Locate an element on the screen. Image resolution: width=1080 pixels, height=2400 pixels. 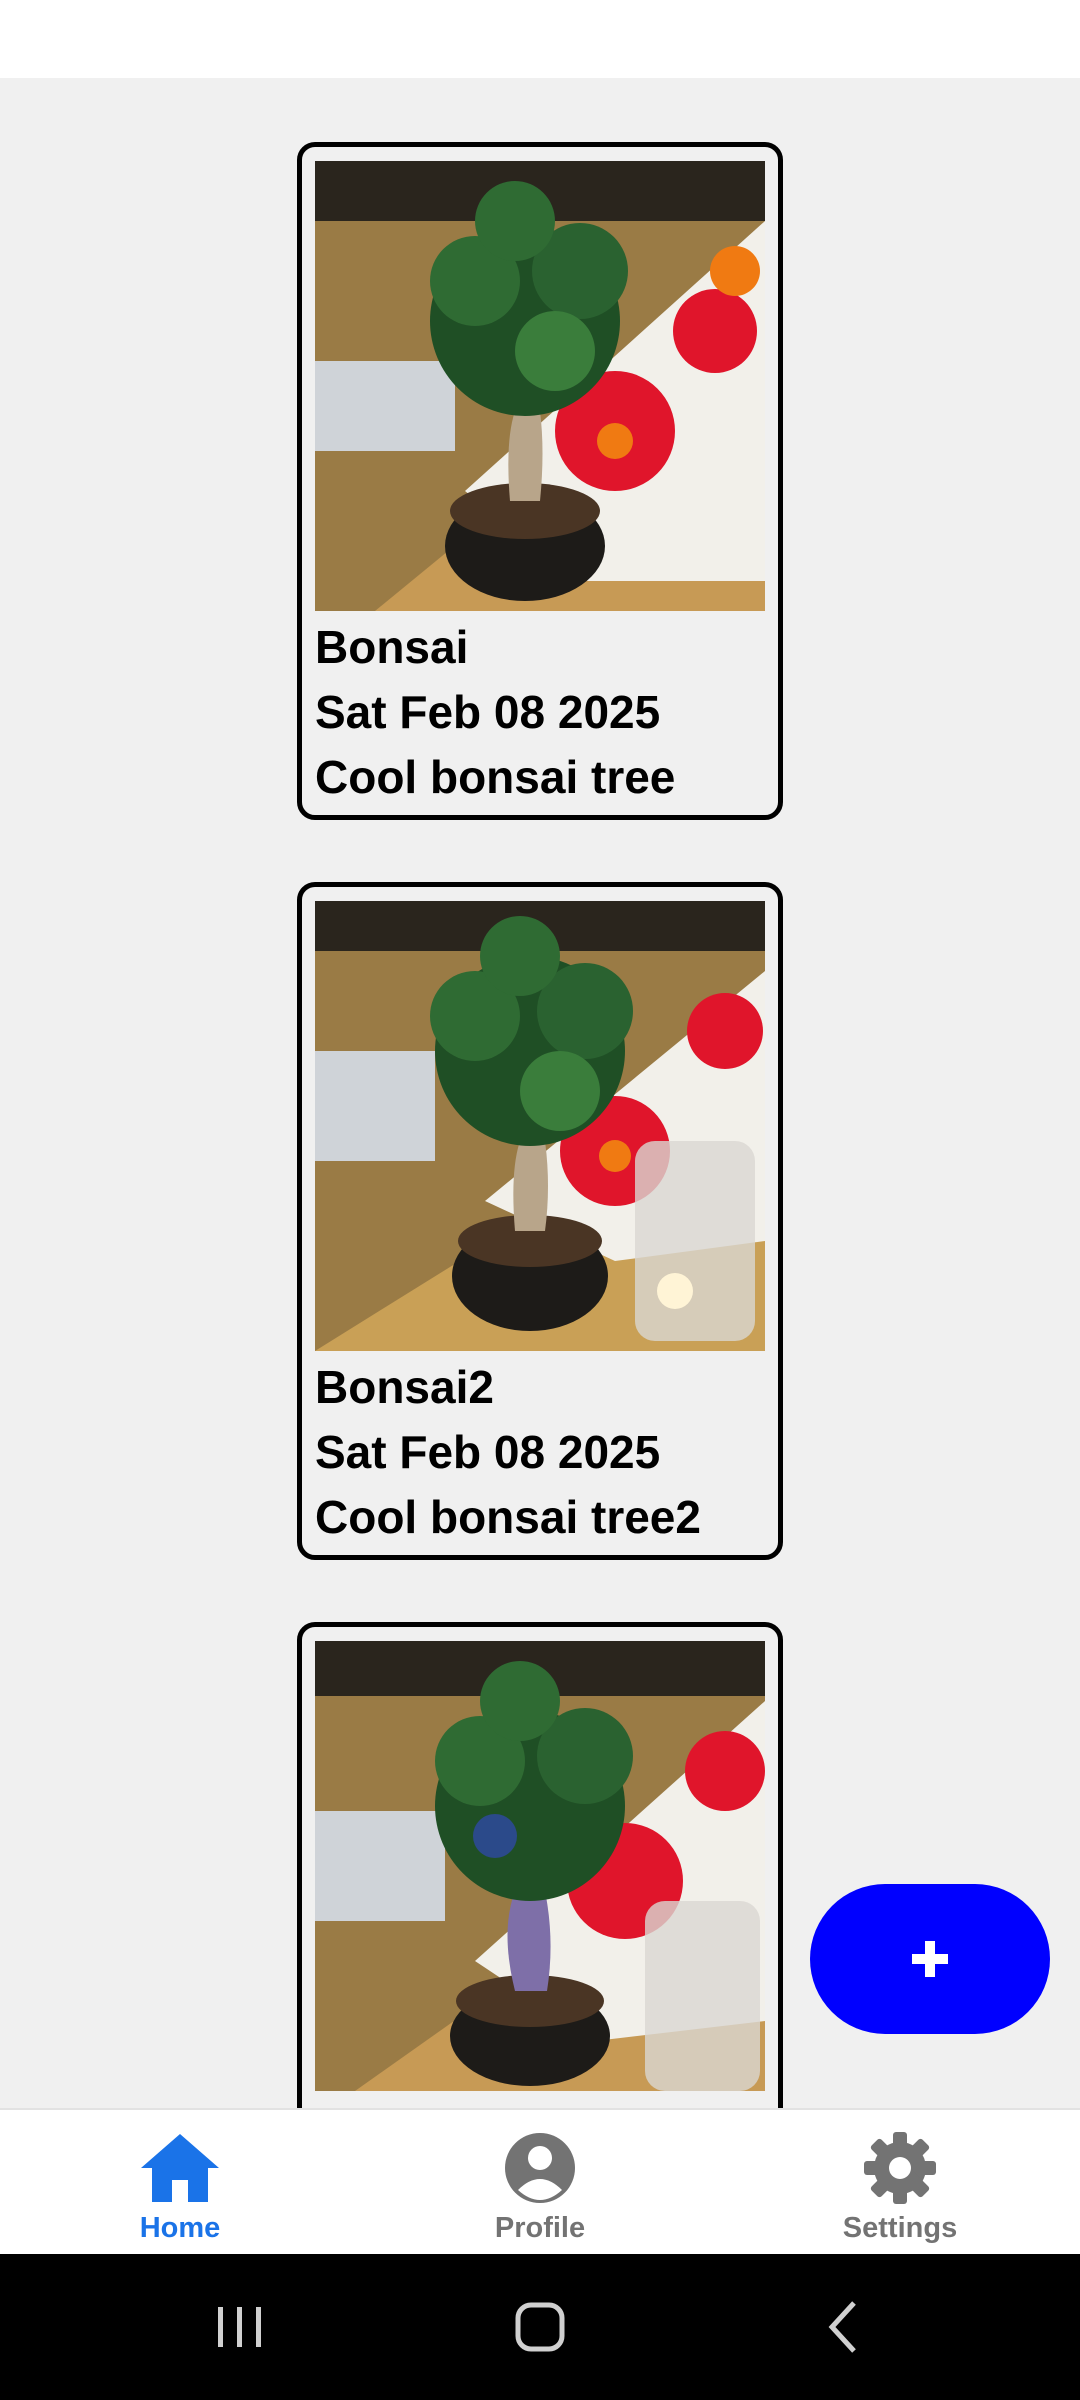
back-button is located at coordinates (844, 2327).